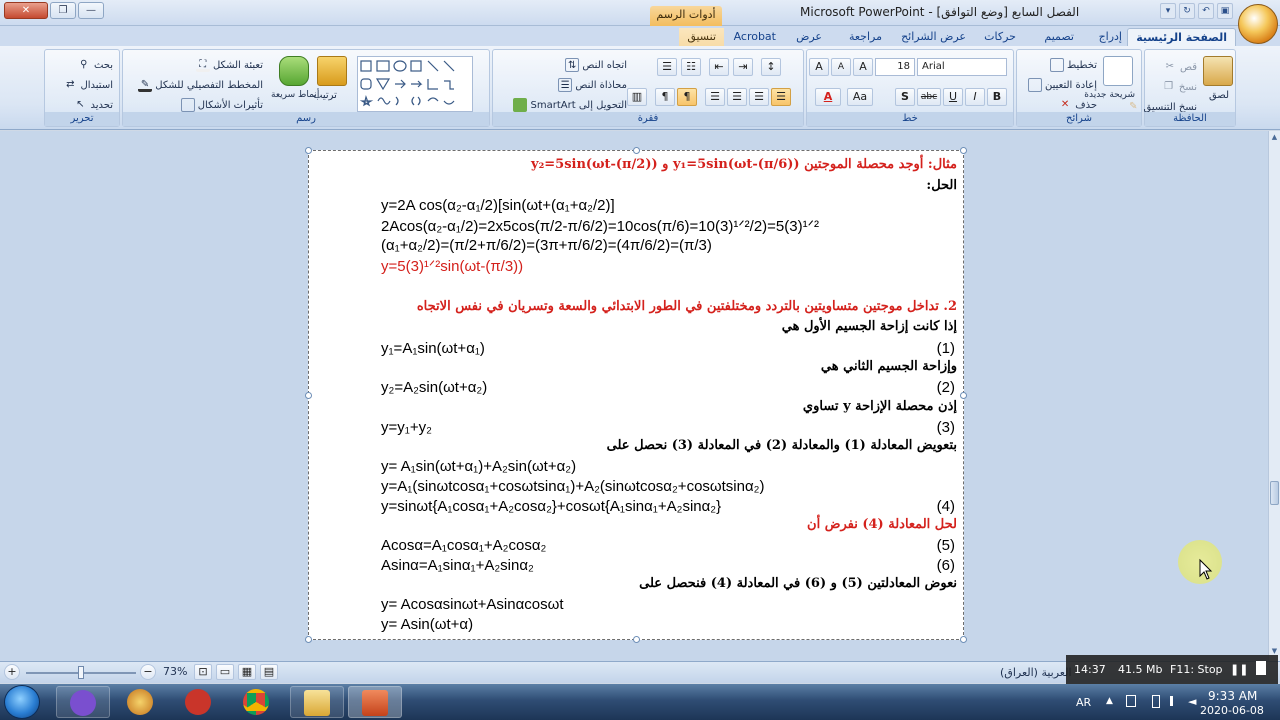 This screenshot has height=720, width=1280. I want to click on mouse-pointer-icon, so click(1206, 569).